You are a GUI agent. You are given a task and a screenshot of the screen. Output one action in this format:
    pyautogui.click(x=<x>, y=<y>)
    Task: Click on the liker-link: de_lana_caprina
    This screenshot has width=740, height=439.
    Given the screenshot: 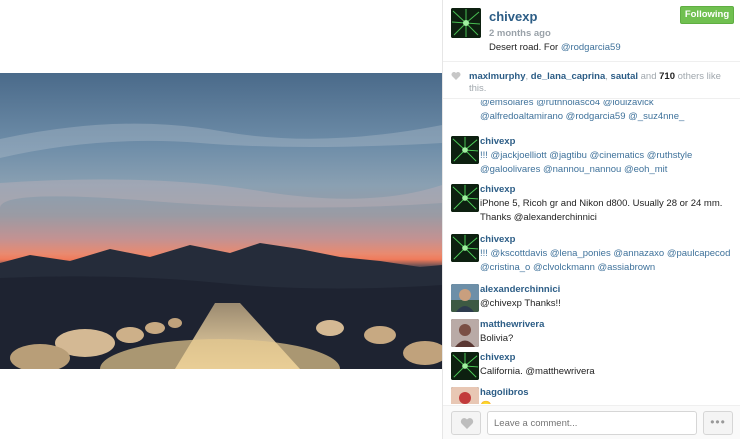 What is the action you would take?
    pyautogui.click(x=568, y=76)
    